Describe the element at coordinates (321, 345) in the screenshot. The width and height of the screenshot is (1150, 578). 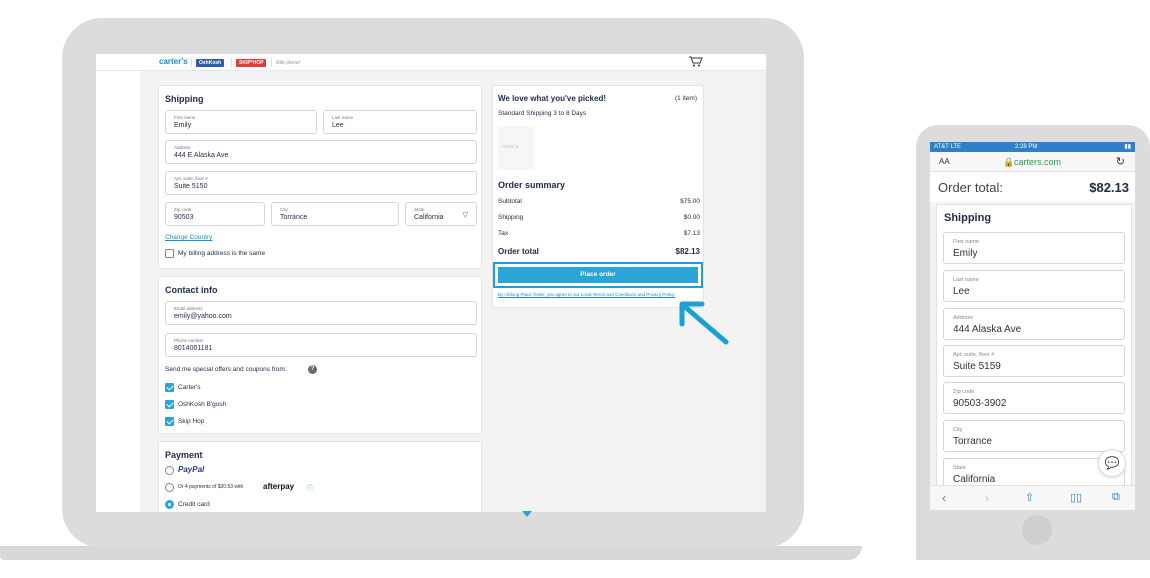
I see `phone-field: Phone number 8014001181` at that location.